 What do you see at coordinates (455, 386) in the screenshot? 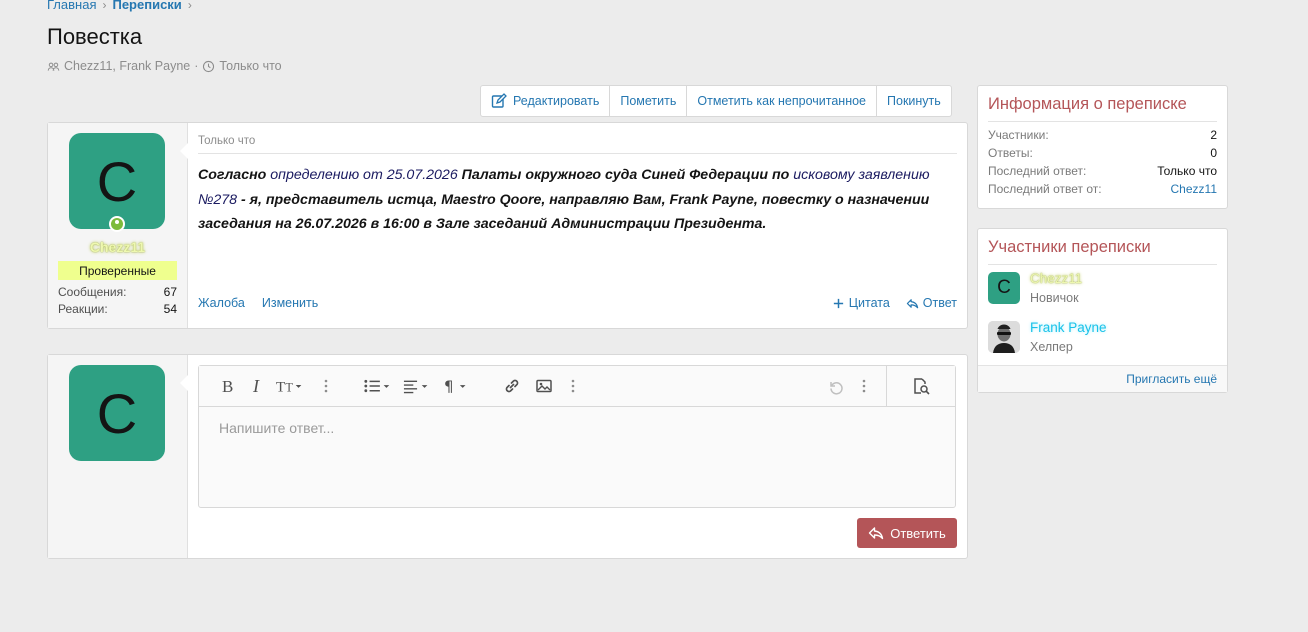
I see `paragraph-icon: ¶` at bounding box center [455, 386].